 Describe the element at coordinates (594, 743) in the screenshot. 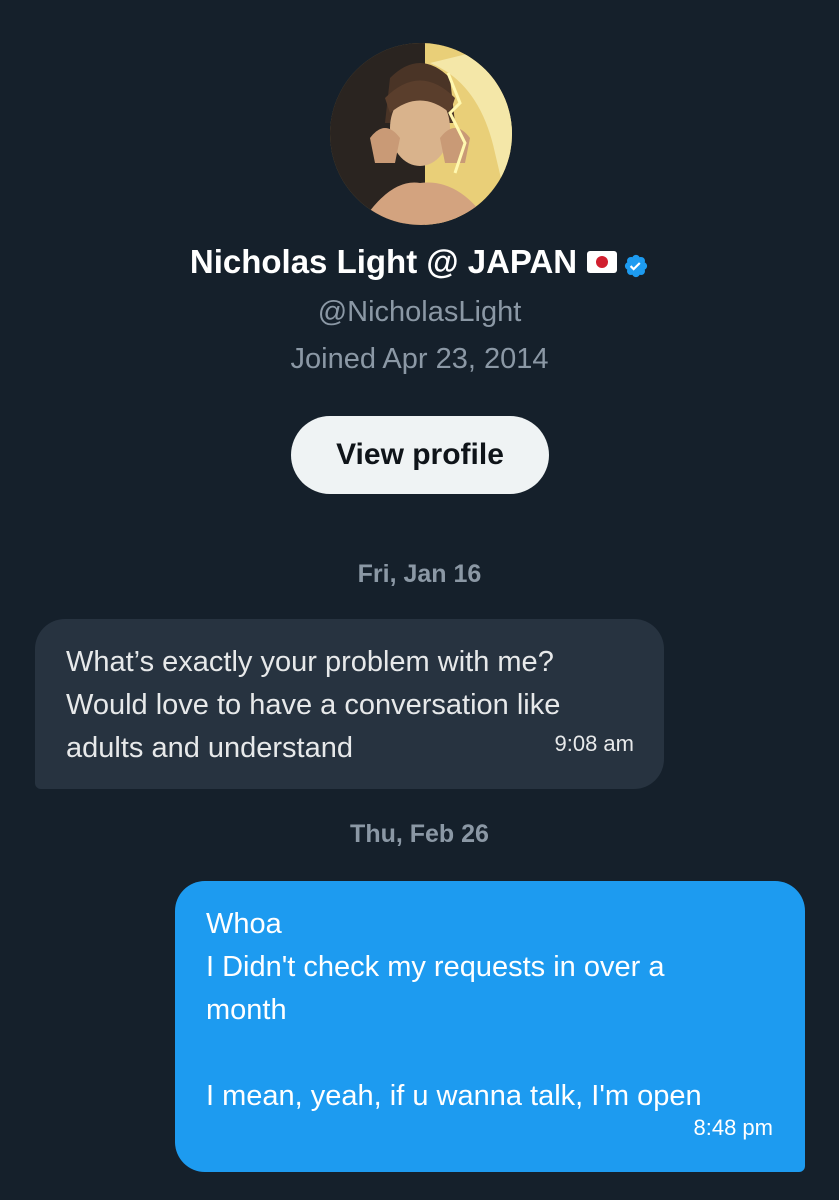

I see `message-timestamp: 9:08 am` at that location.